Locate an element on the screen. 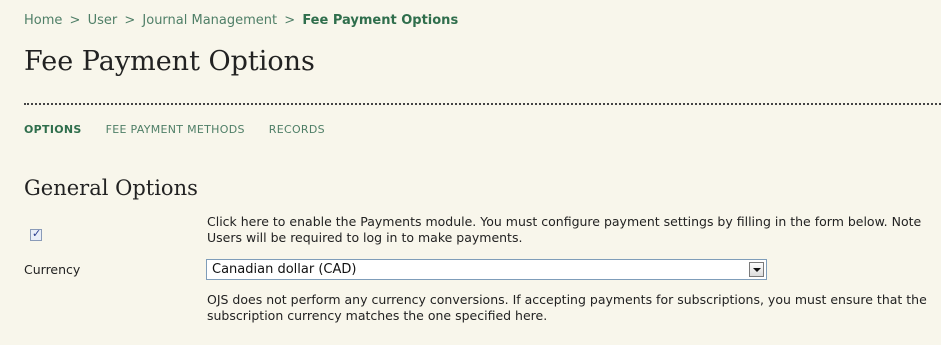 The image size is (941, 345). page-title: Fee Payment Options is located at coordinates (169, 61).